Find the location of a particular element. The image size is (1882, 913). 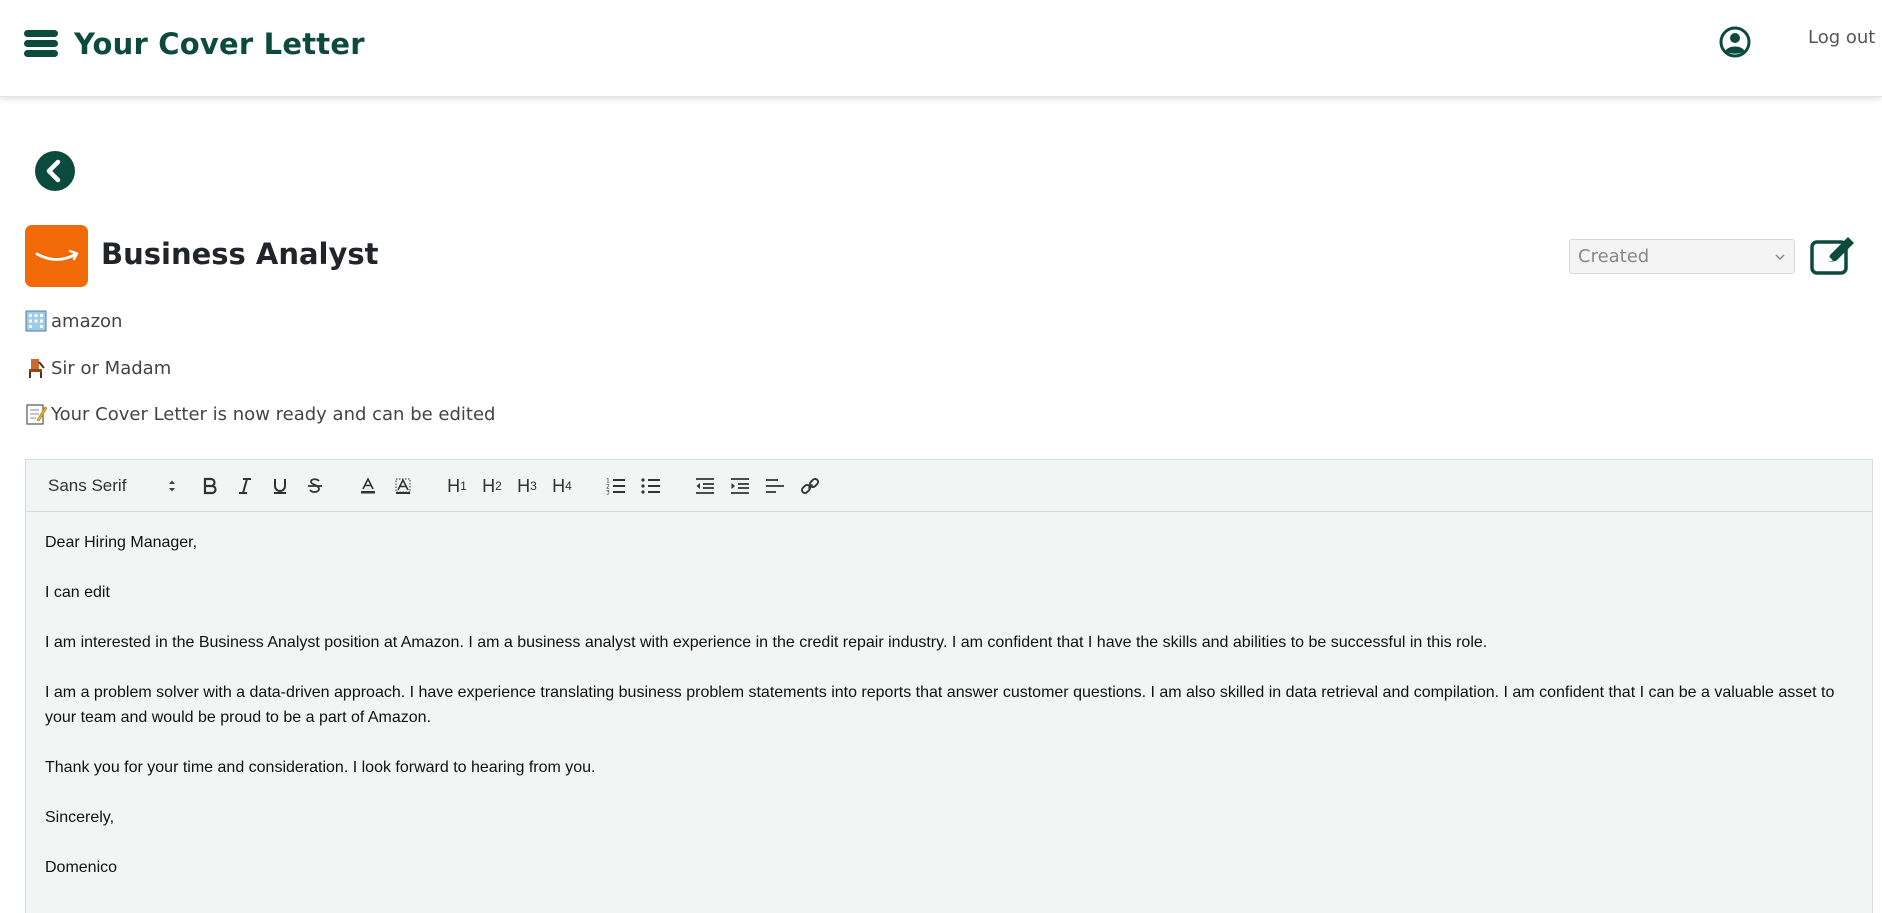

underline-button is located at coordinates (280, 486).